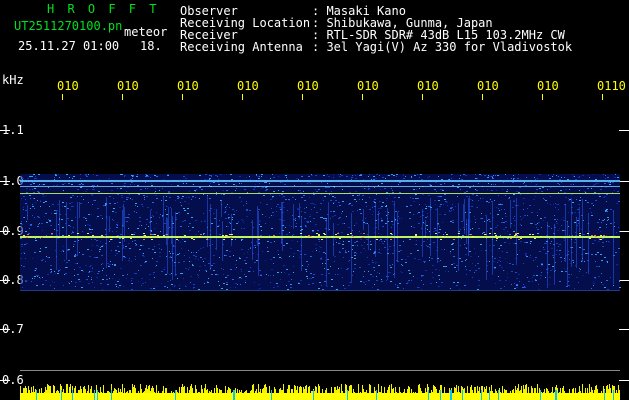 This screenshot has width=629, height=400. What do you see at coordinates (320, 237) in the screenshot?
I see `signal-line-main` at bounding box center [320, 237].